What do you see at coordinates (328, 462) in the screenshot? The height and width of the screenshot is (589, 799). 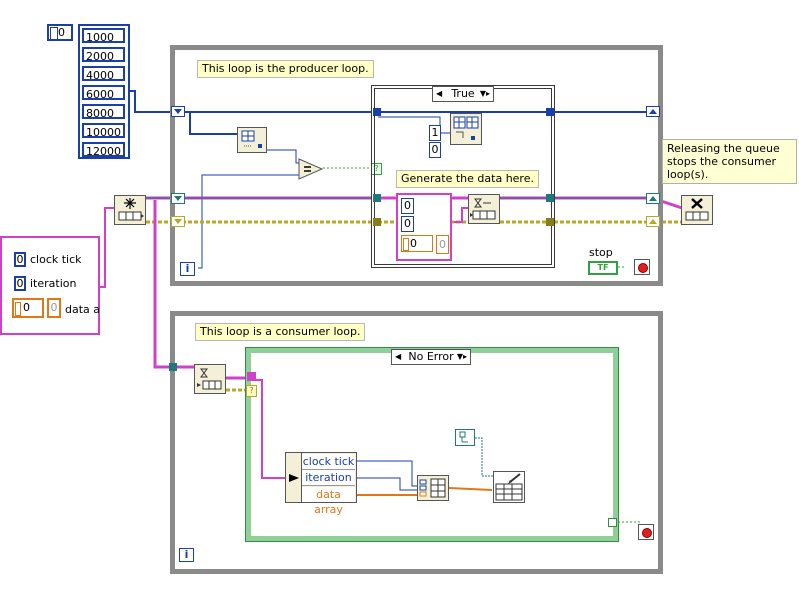 I see `unbundle-clock-tick: clock tick` at bounding box center [328, 462].